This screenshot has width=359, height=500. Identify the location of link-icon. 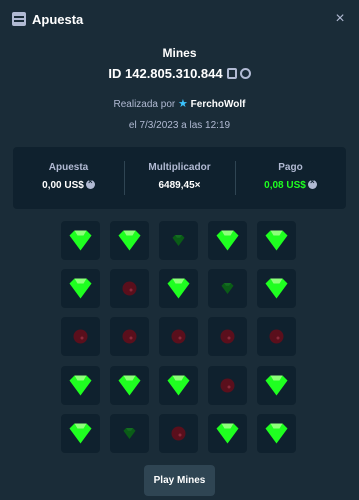
(245, 73).